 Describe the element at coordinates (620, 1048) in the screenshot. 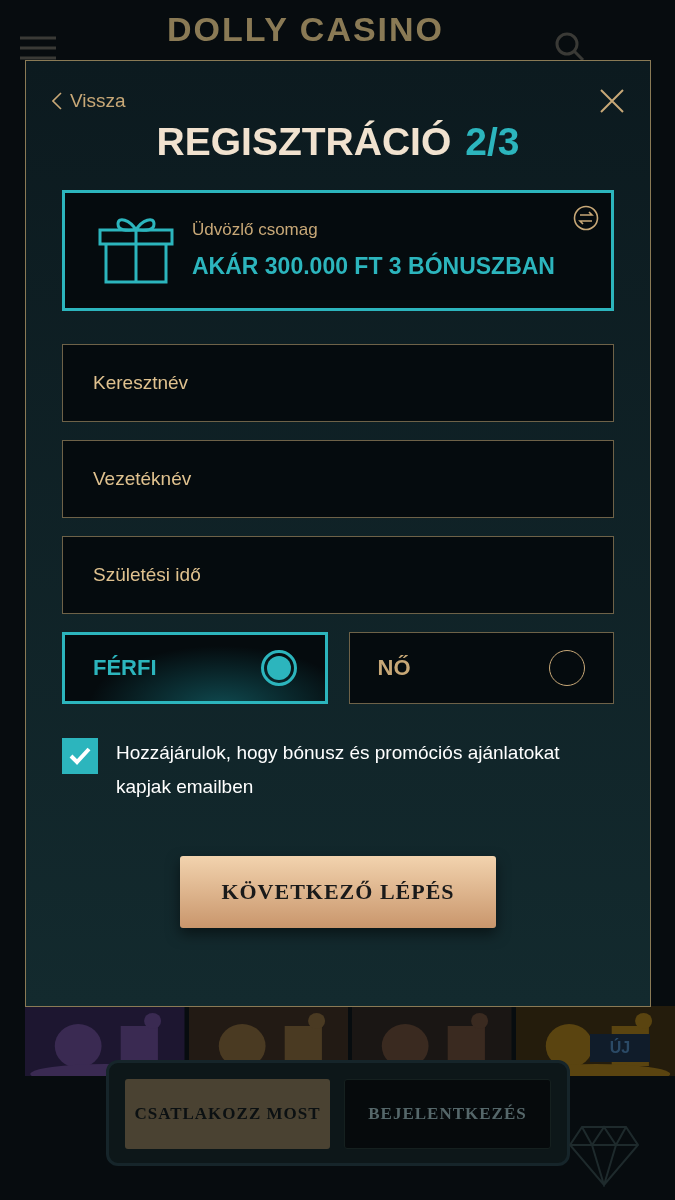

I see `new-badge: ÚJ` at that location.